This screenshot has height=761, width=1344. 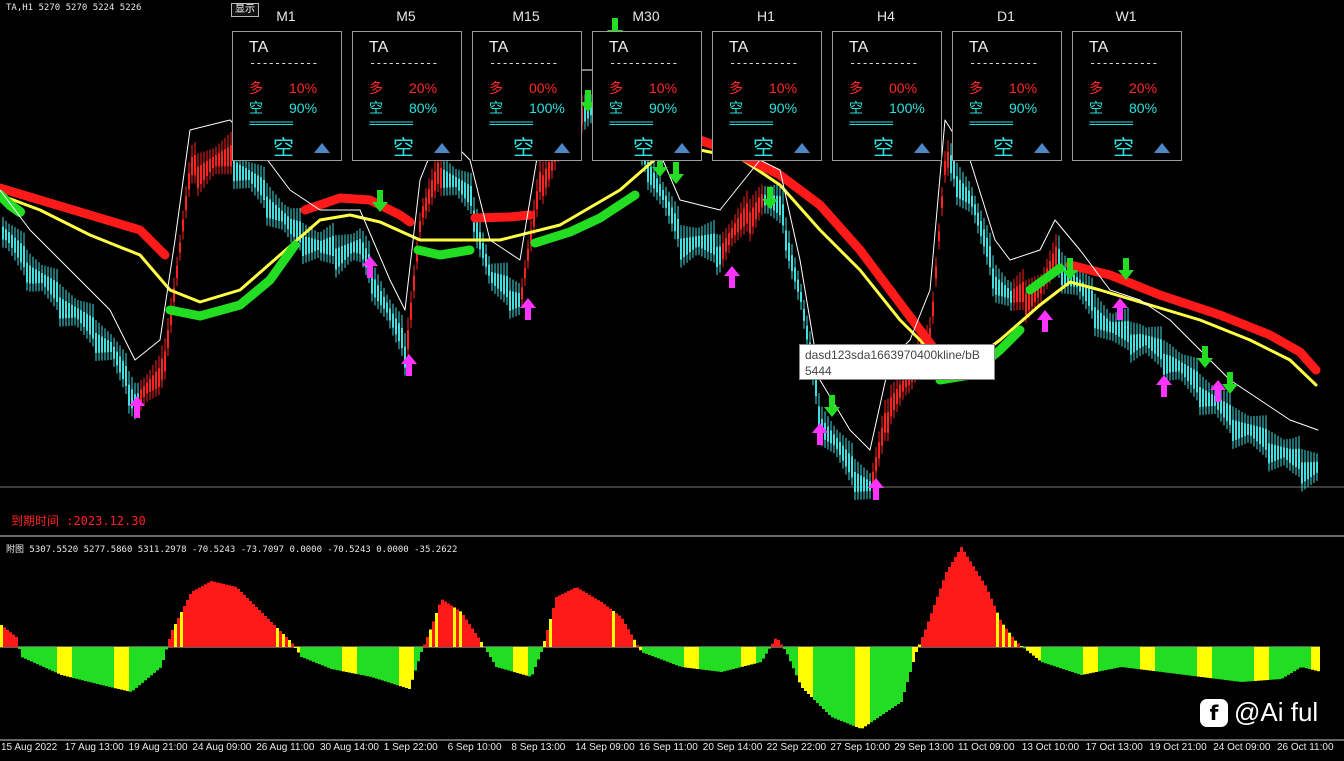 What do you see at coordinates (732, 277) in the screenshot?
I see `buy-arrow-icon` at bounding box center [732, 277].